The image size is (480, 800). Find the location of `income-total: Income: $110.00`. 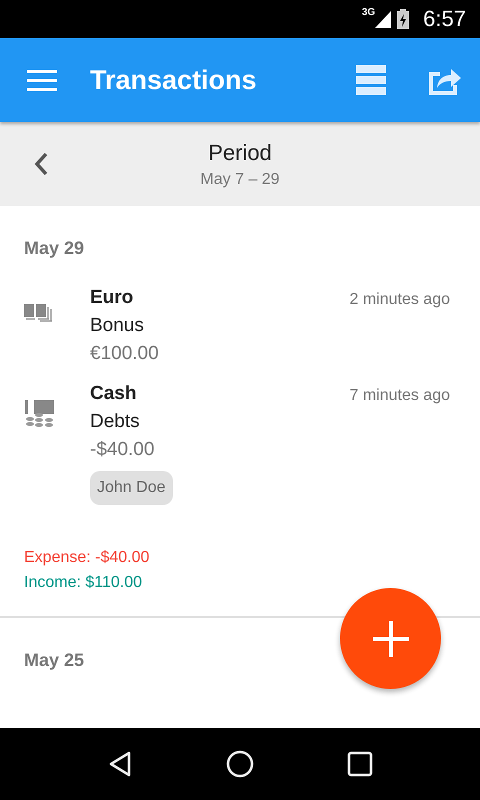

income-total: Income: $110.00 is located at coordinates (84, 583).